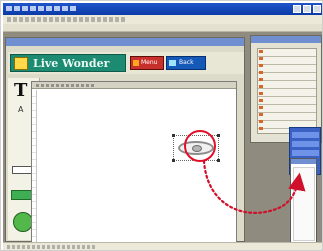 This screenshot has width=323, height=251. I want to click on drag-arrow, so click(254, 186).